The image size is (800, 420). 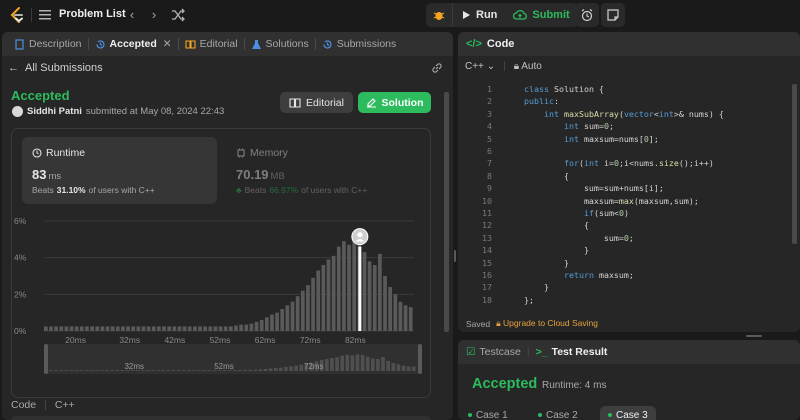 What do you see at coordinates (316, 102) in the screenshot?
I see `editorial-button: Editorial` at bounding box center [316, 102].